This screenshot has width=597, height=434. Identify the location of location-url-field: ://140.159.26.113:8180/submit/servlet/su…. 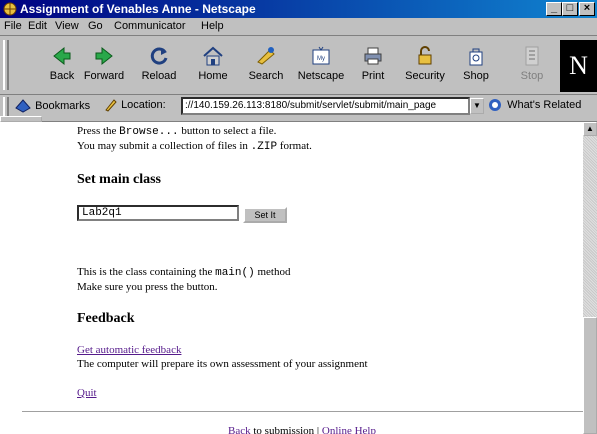
(325, 106).